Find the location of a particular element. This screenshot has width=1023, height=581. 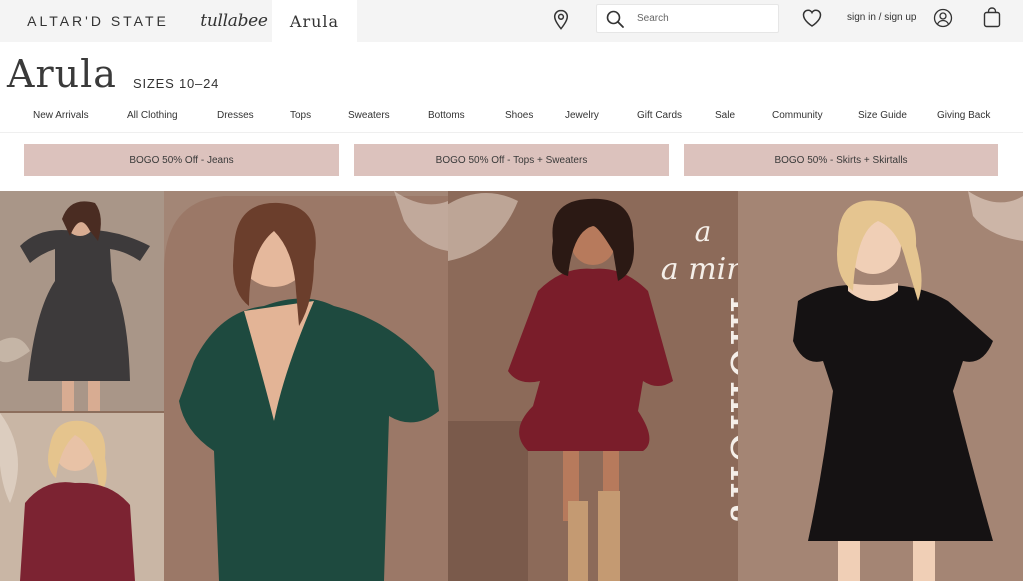

sign-in-link: sign in / sign up is located at coordinates (882, 17).